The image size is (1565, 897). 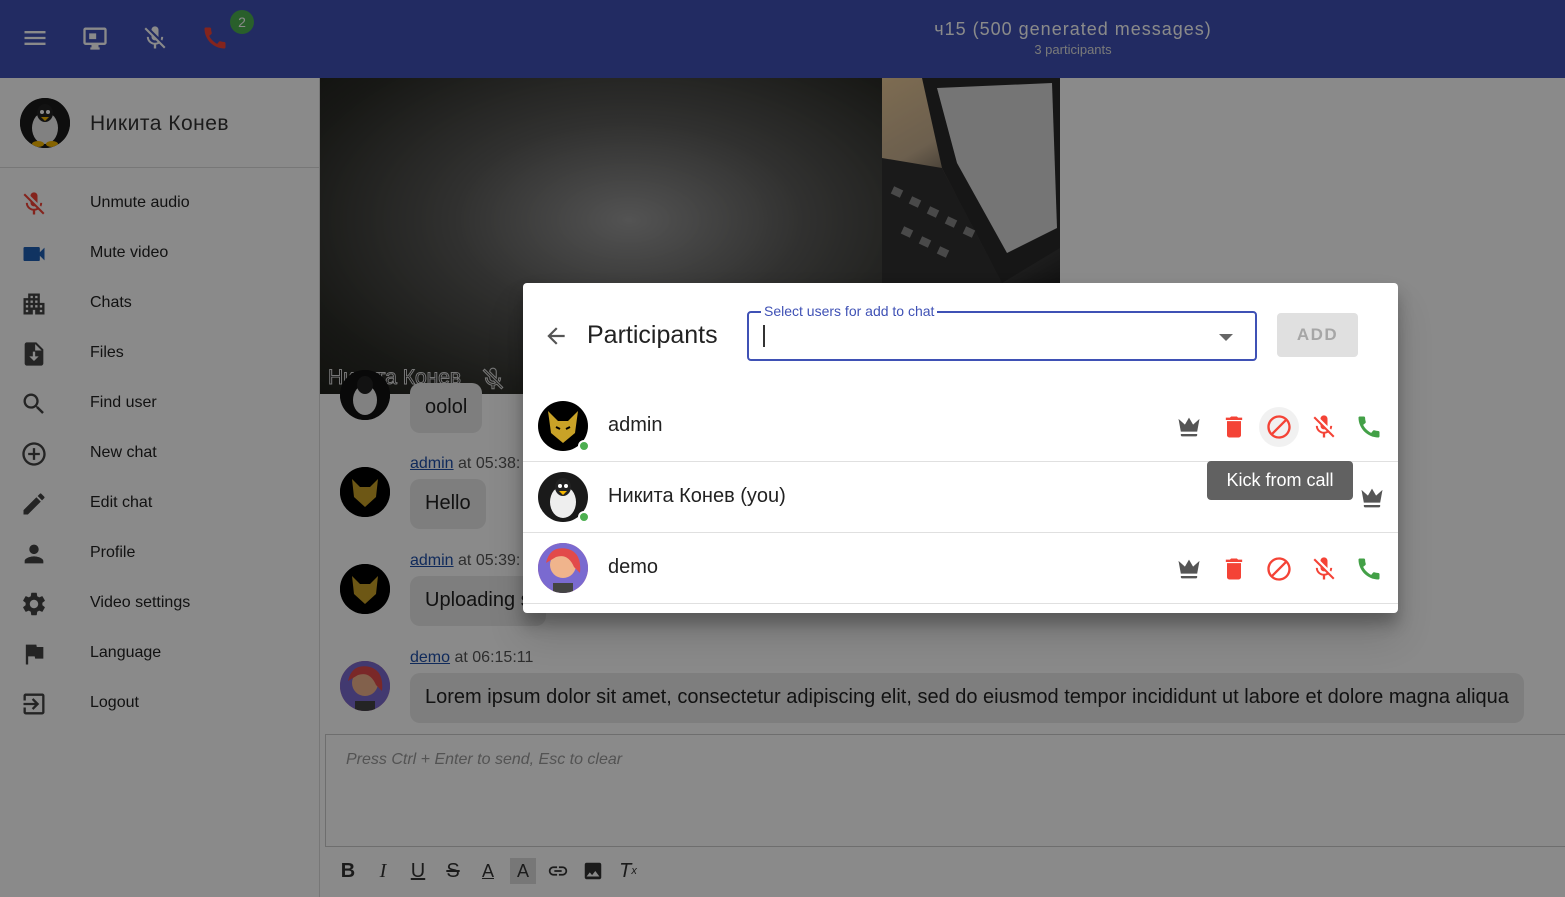 What do you see at coordinates (1226, 337) in the screenshot?
I see `chevron-down-icon` at bounding box center [1226, 337].